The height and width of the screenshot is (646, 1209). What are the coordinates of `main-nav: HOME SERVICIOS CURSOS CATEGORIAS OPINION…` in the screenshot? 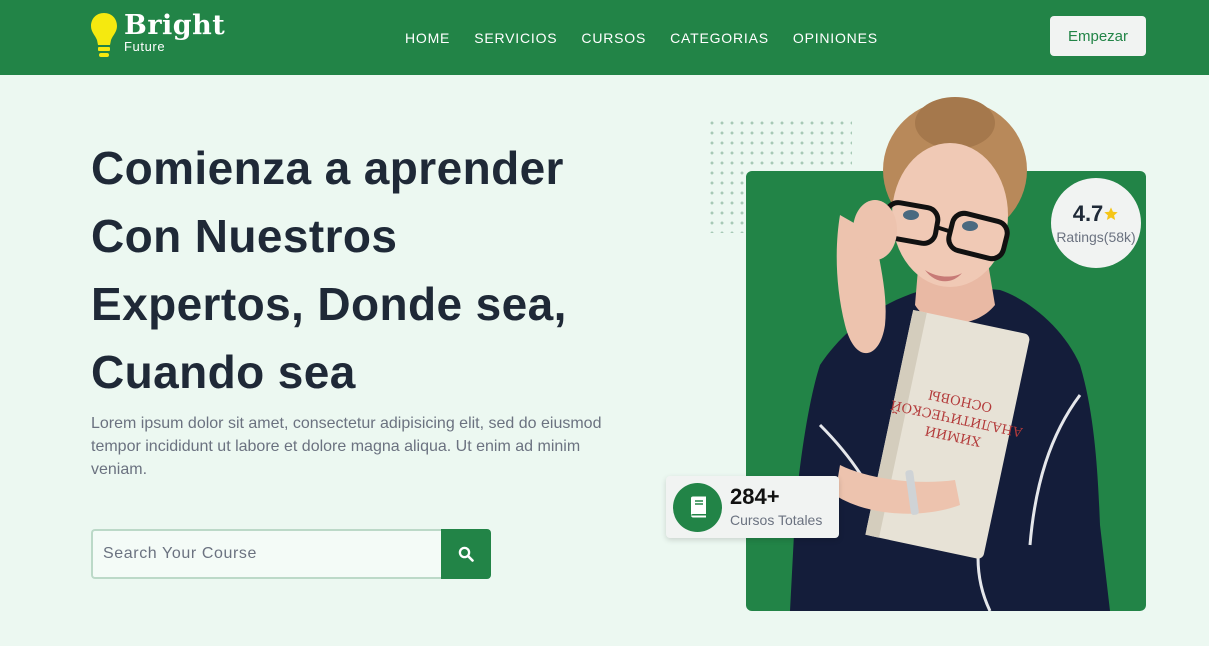 It's located at (653, 38).